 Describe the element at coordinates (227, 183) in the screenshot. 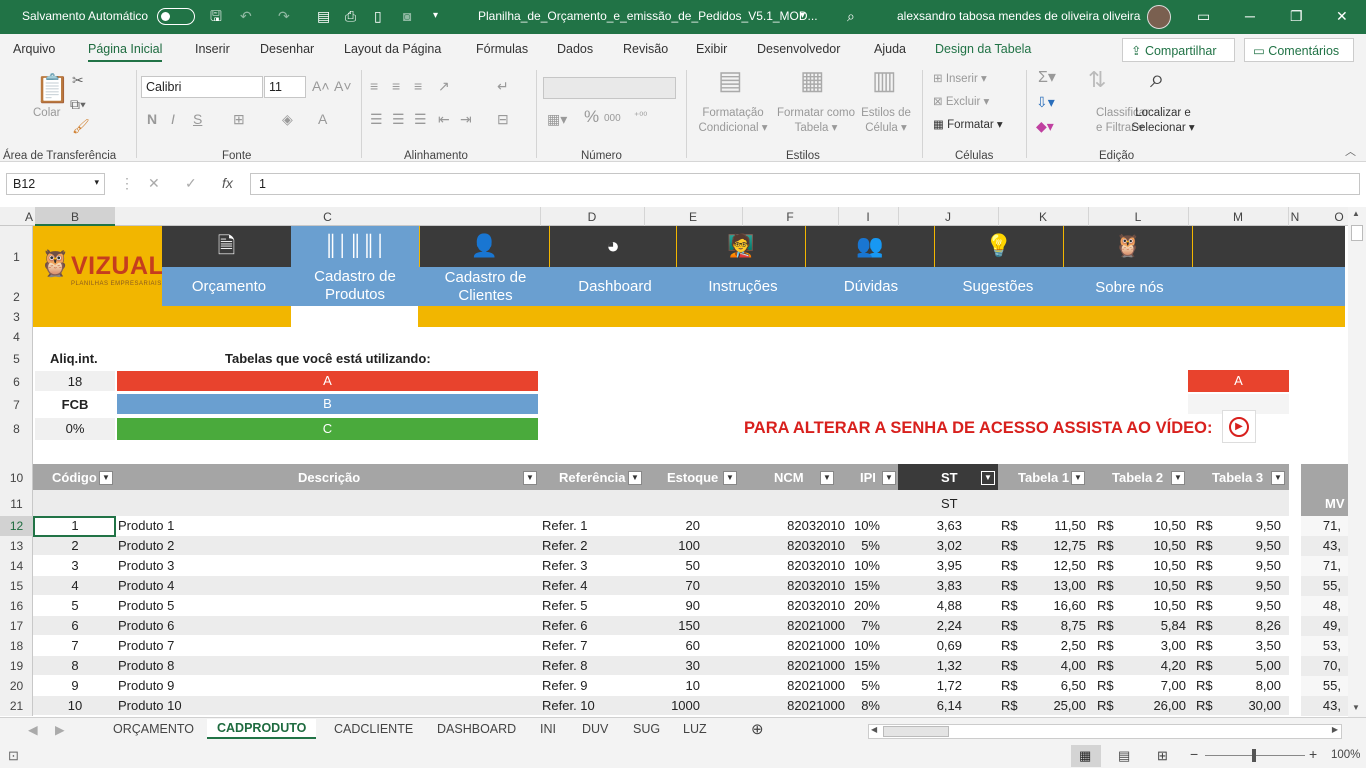

I see `function-icon: fx` at that location.